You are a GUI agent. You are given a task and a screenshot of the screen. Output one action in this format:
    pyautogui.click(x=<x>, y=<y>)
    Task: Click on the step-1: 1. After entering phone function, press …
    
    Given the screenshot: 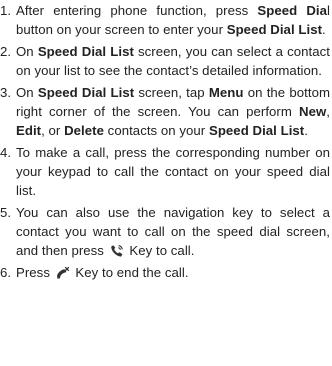 What is the action you would take?
    pyautogui.click(x=166, y=20)
    